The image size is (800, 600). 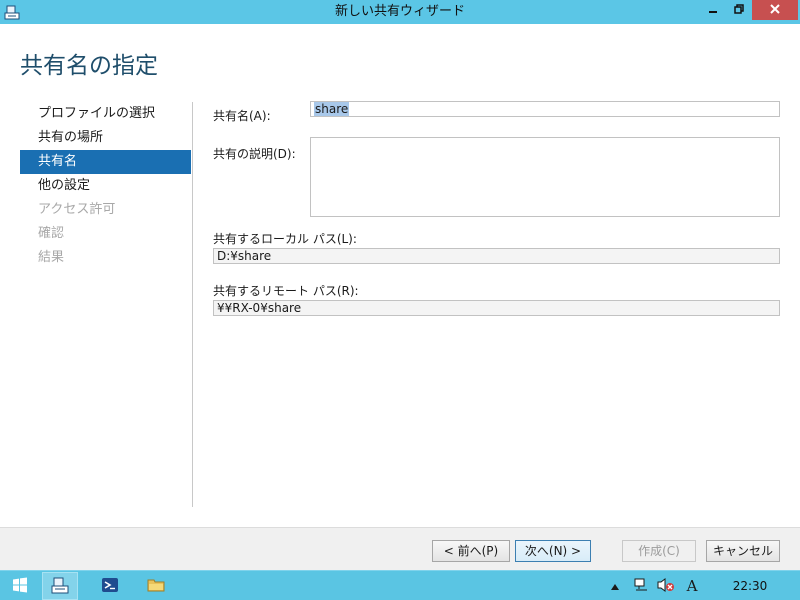 What do you see at coordinates (545, 177) in the screenshot?
I see `share-description-input` at bounding box center [545, 177].